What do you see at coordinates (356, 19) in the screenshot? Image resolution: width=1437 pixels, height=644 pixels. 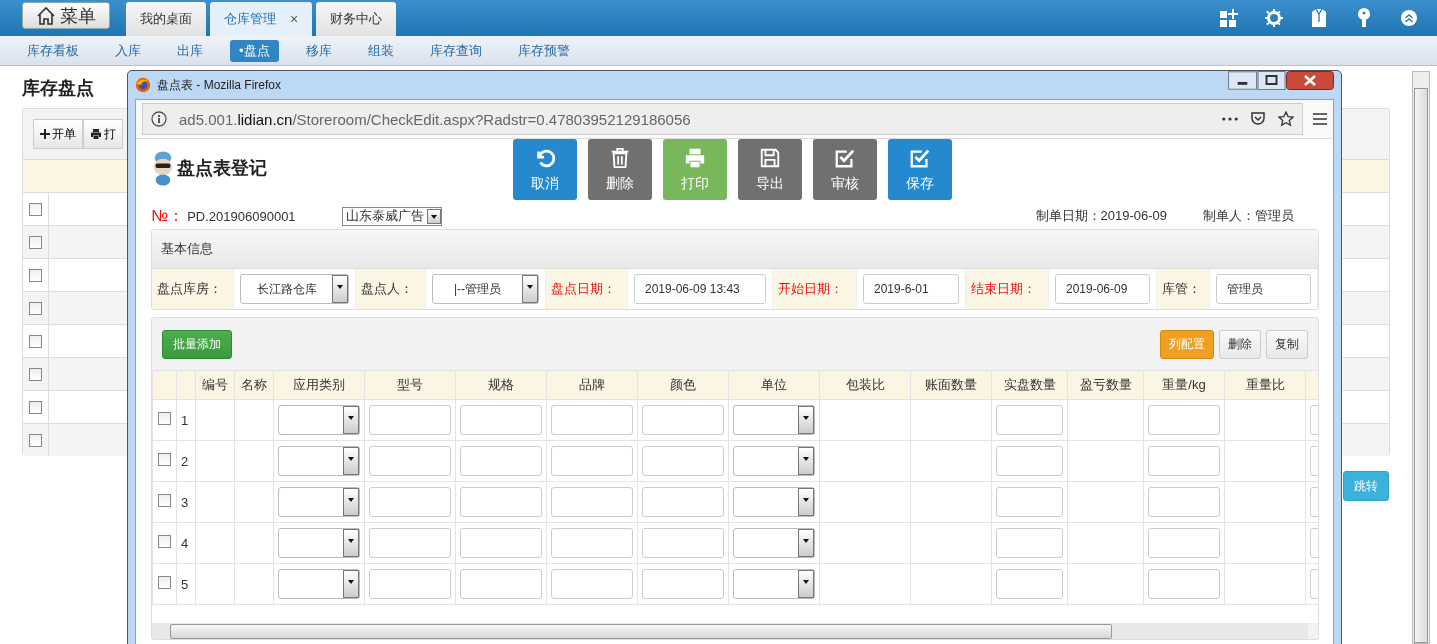 I see `tab: 财务中心` at bounding box center [356, 19].